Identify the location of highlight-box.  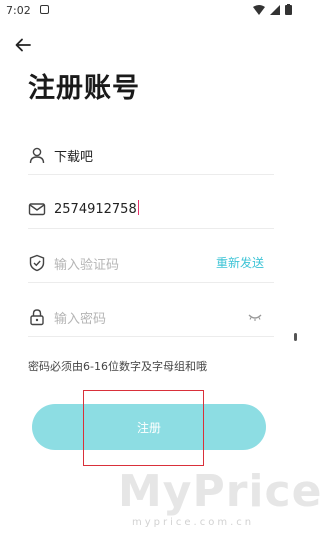
(143, 428).